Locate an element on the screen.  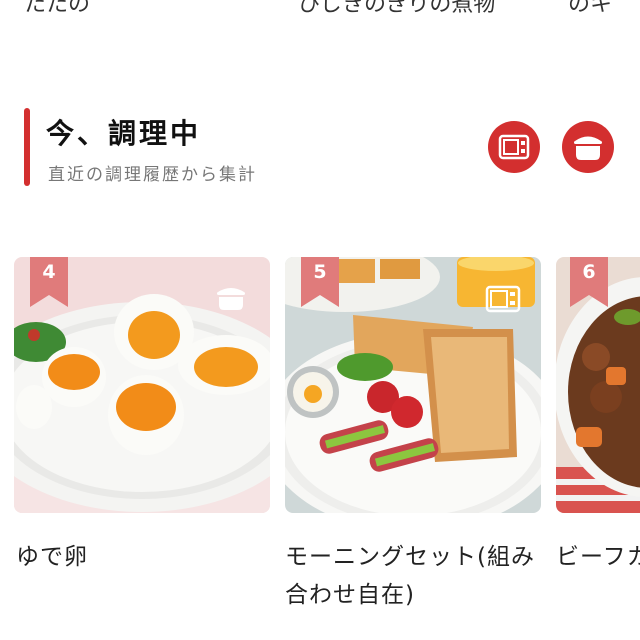
rank-number: 5 is located at coordinates (320, 272).